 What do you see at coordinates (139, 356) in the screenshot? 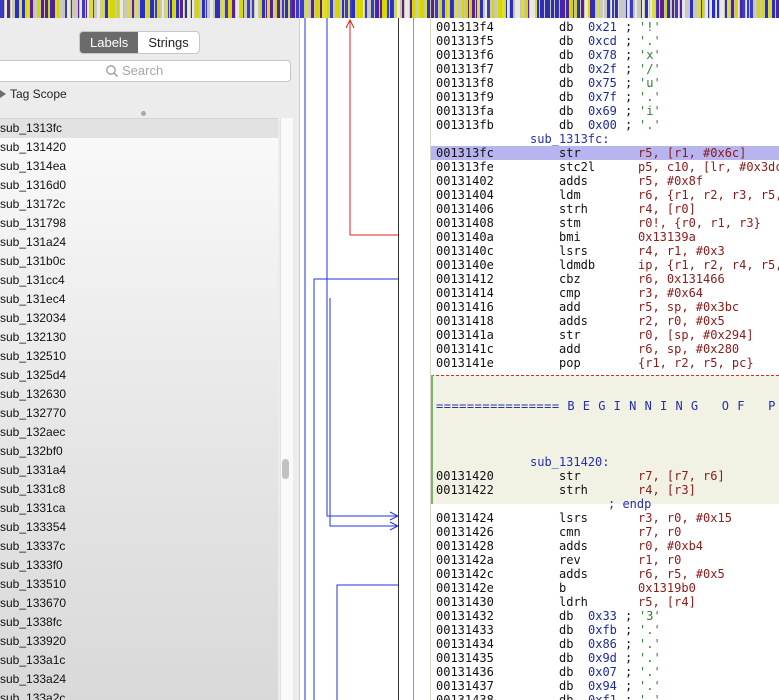
I see `label-list-item: sub_132510` at bounding box center [139, 356].